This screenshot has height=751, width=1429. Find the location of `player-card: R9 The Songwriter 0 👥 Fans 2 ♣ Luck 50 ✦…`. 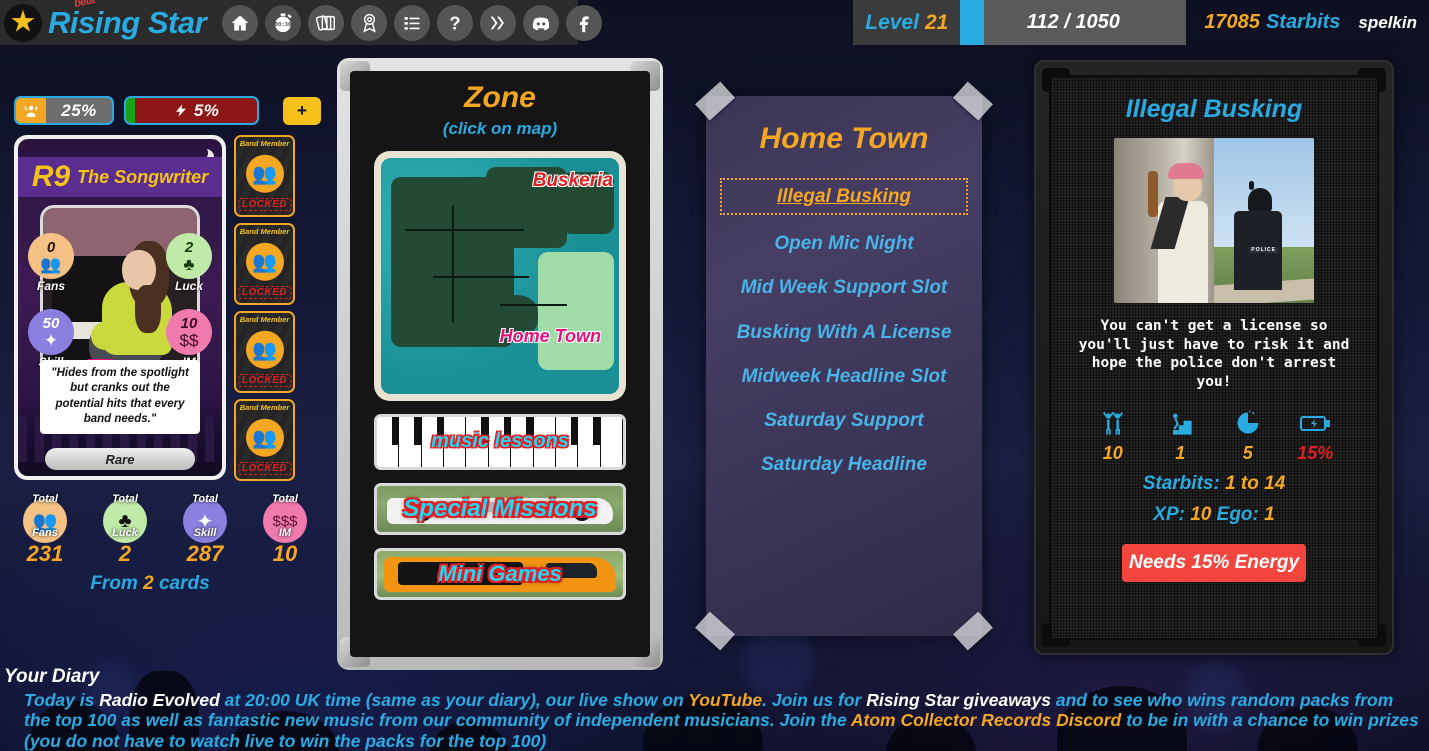

player-card: R9 The Songwriter 0 👥 Fans 2 ♣ Luck 50 ✦… is located at coordinates (120, 307).